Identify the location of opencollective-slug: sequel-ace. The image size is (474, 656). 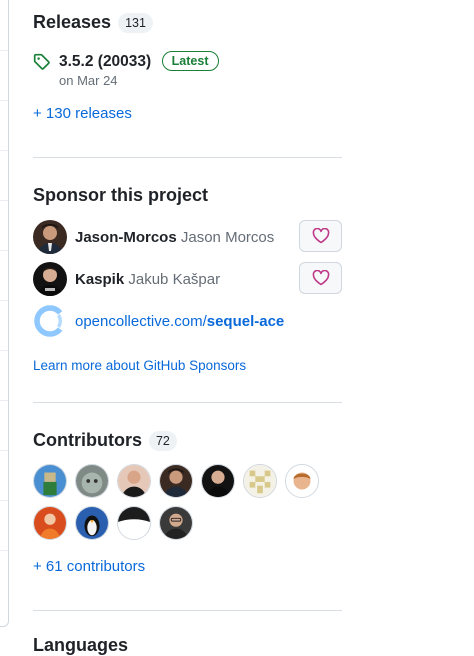
(245, 321).